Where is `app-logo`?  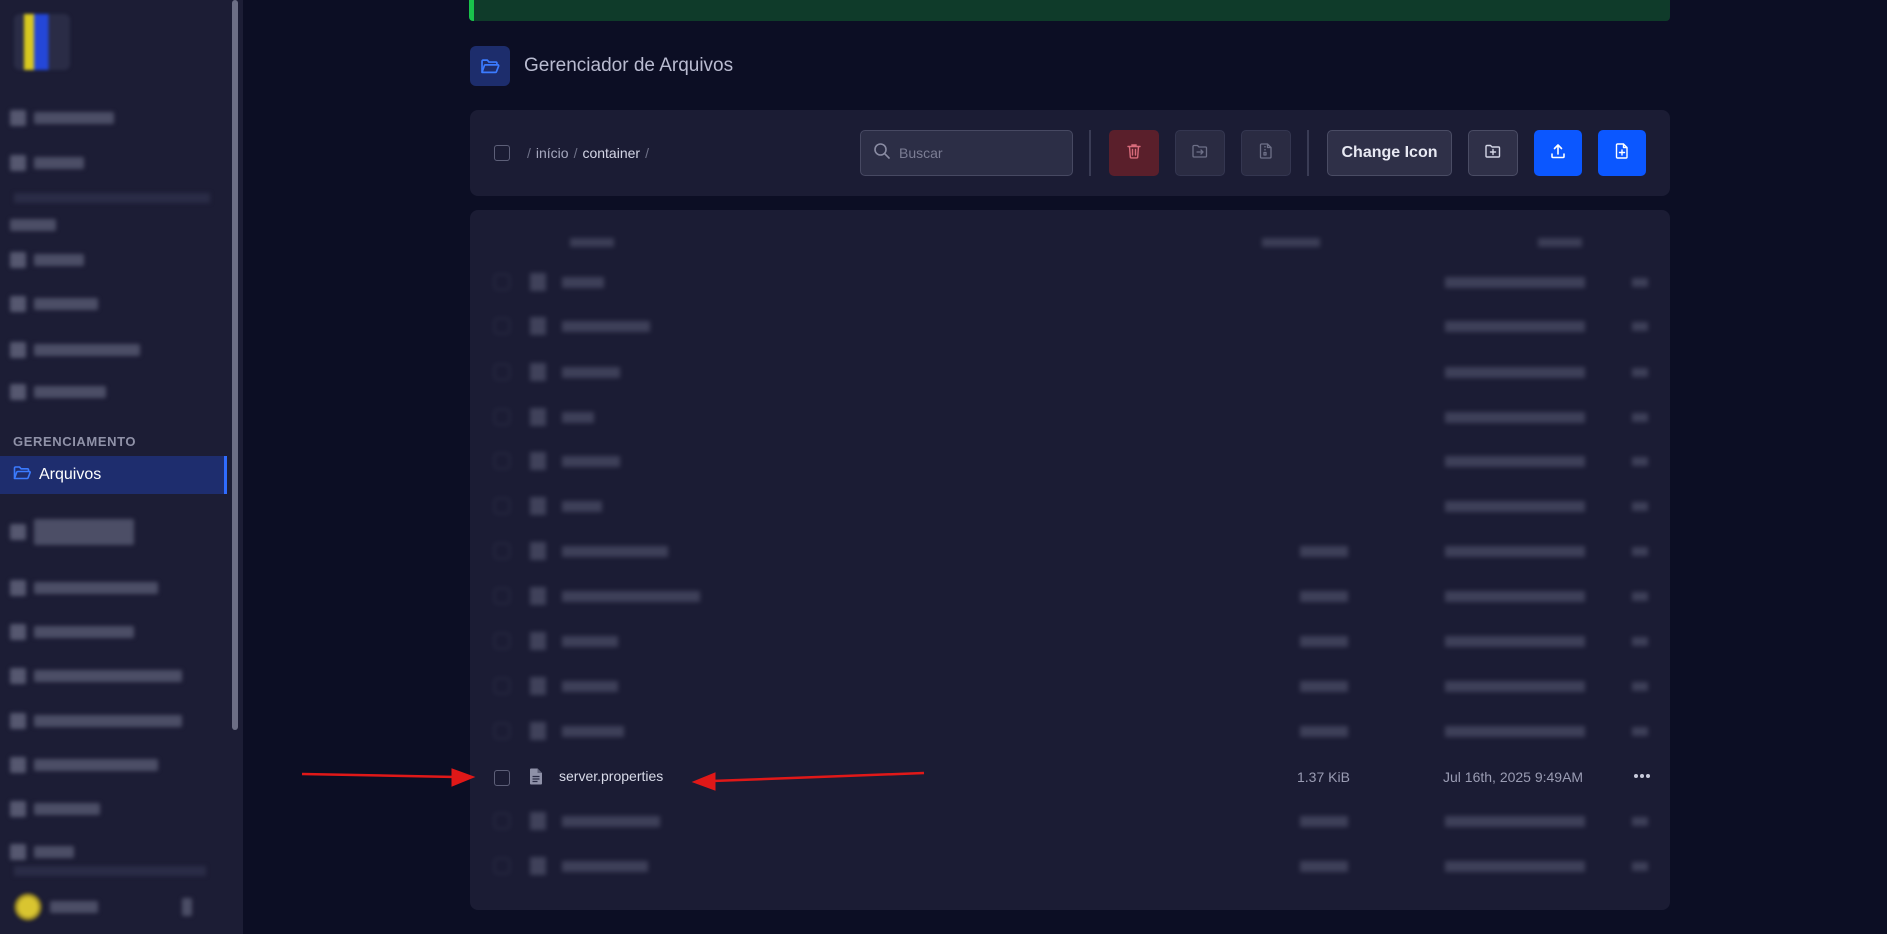
app-logo is located at coordinates (42, 42).